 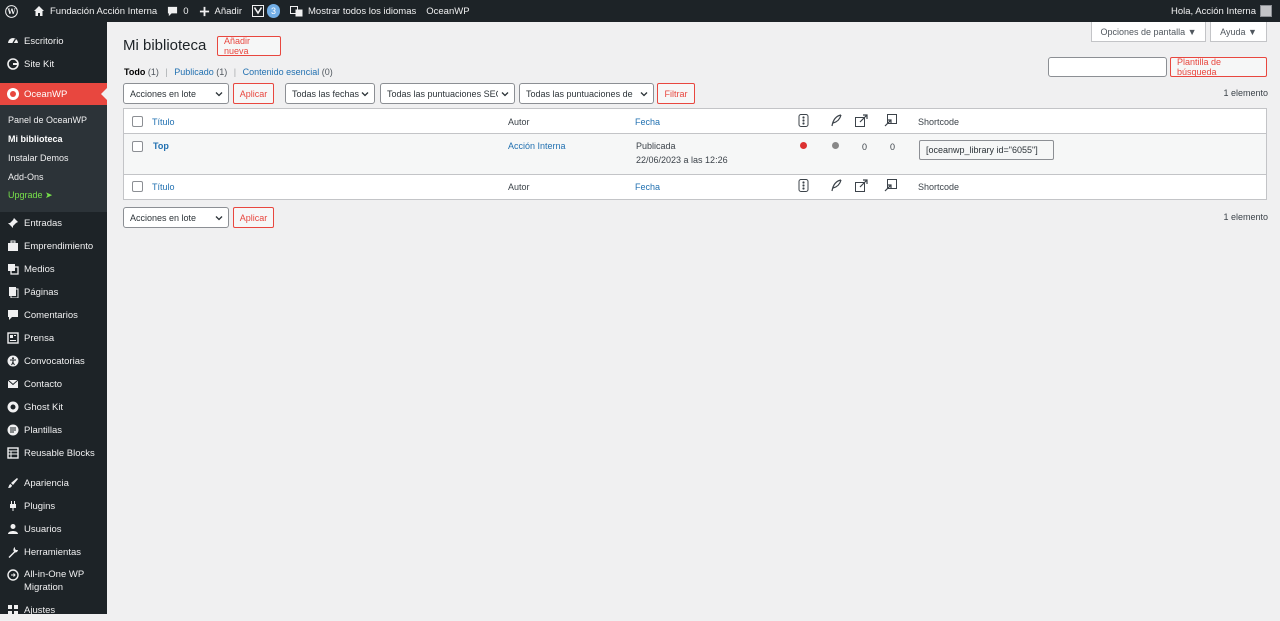 I want to click on menu-emprendimiento: Emprendimiento, so click(x=53, y=246).